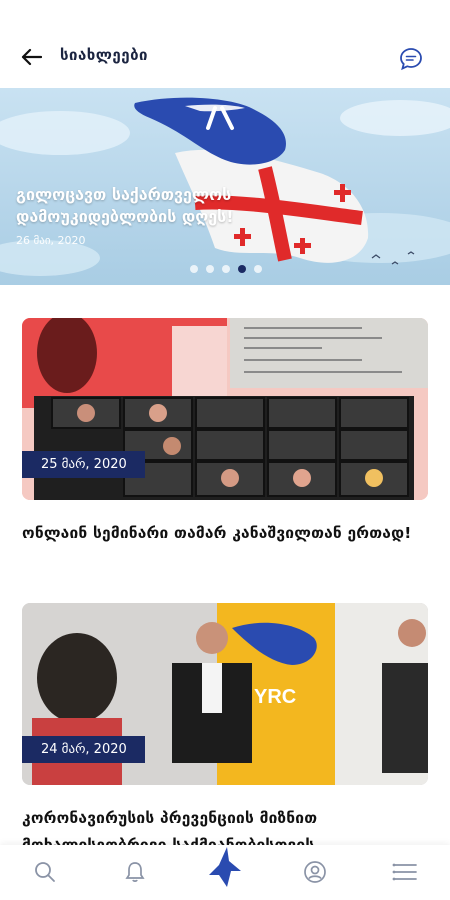 This screenshot has height=900, width=450. I want to click on arrow-left-icon, so click(31, 57).